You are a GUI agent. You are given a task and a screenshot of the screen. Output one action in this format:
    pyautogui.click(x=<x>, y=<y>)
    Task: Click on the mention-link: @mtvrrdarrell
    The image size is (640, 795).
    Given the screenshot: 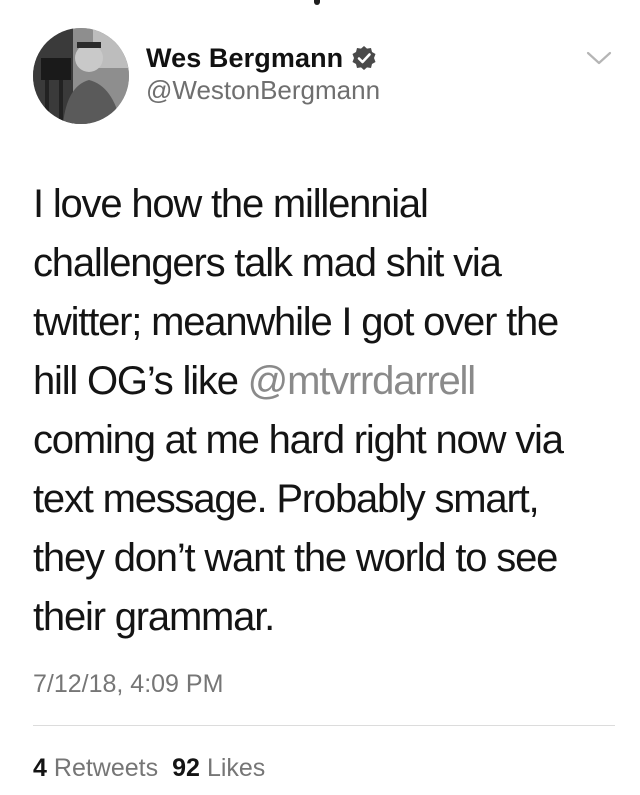 What is the action you would take?
    pyautogui.click(x=362, y=381)
    